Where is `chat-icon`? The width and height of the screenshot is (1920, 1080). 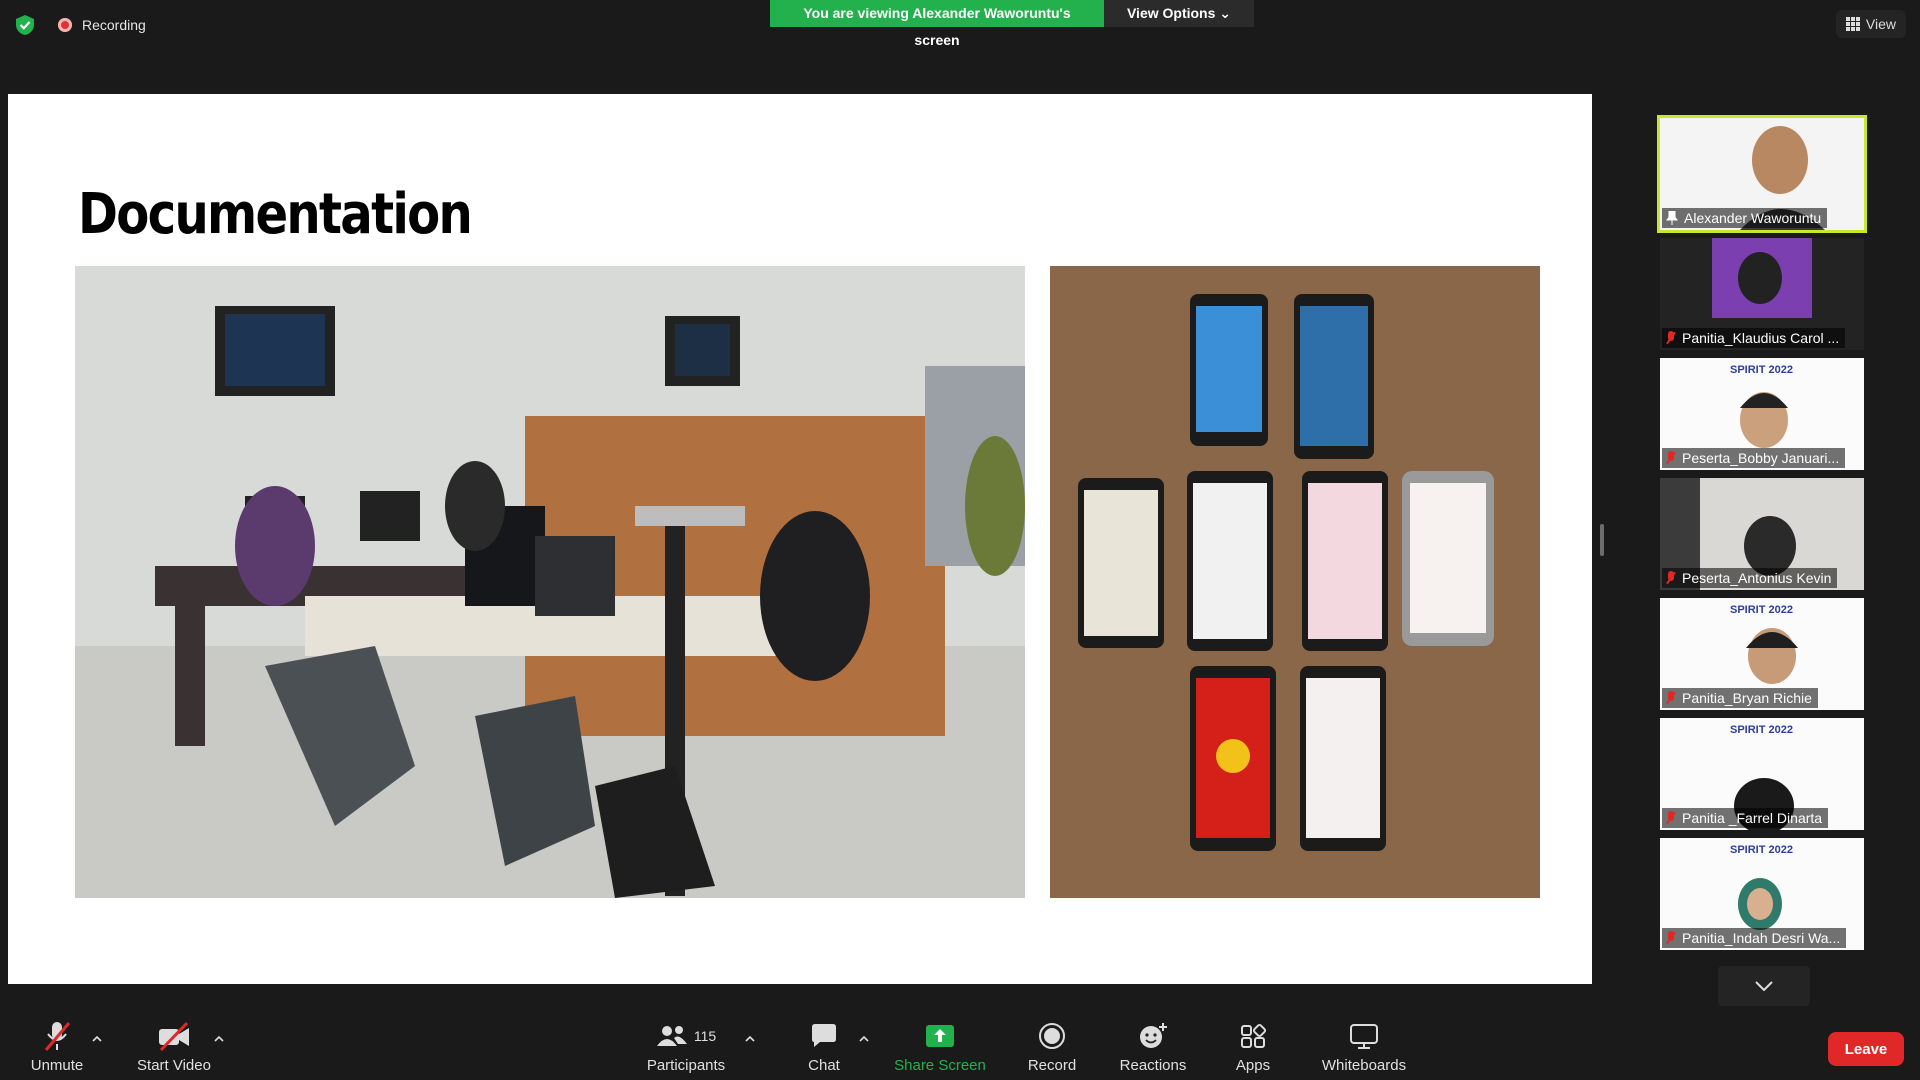 chat-icon is located at coordinates (824, 1035).